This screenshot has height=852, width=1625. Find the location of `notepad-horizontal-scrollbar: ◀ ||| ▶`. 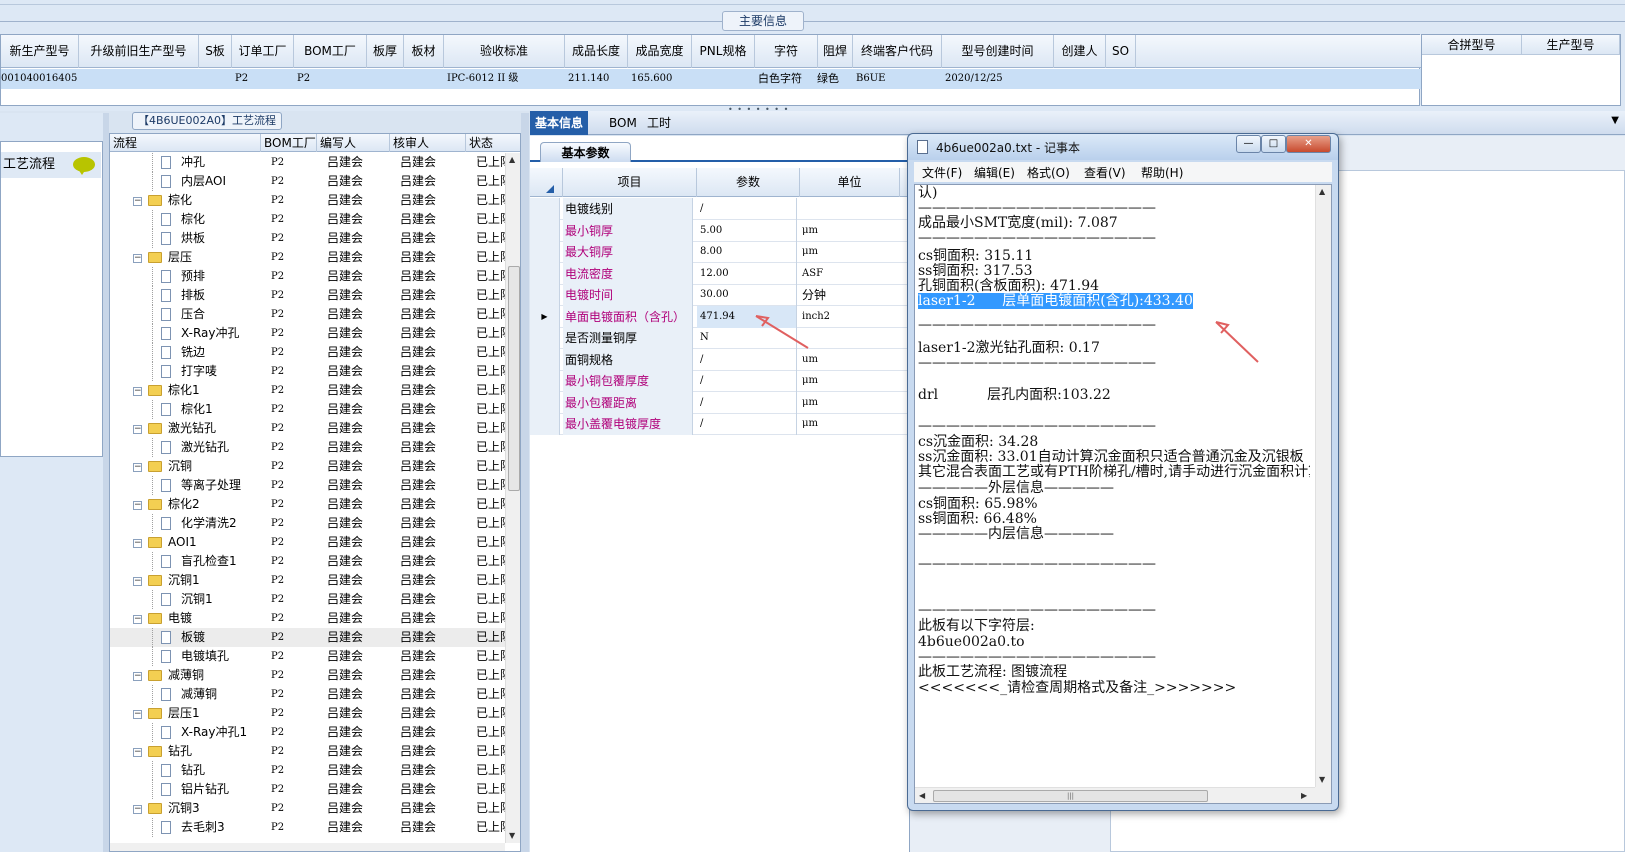

notepad-horizontal-scrollbar: ◀ ||| ▶ is located at coordinates (1115, 795).